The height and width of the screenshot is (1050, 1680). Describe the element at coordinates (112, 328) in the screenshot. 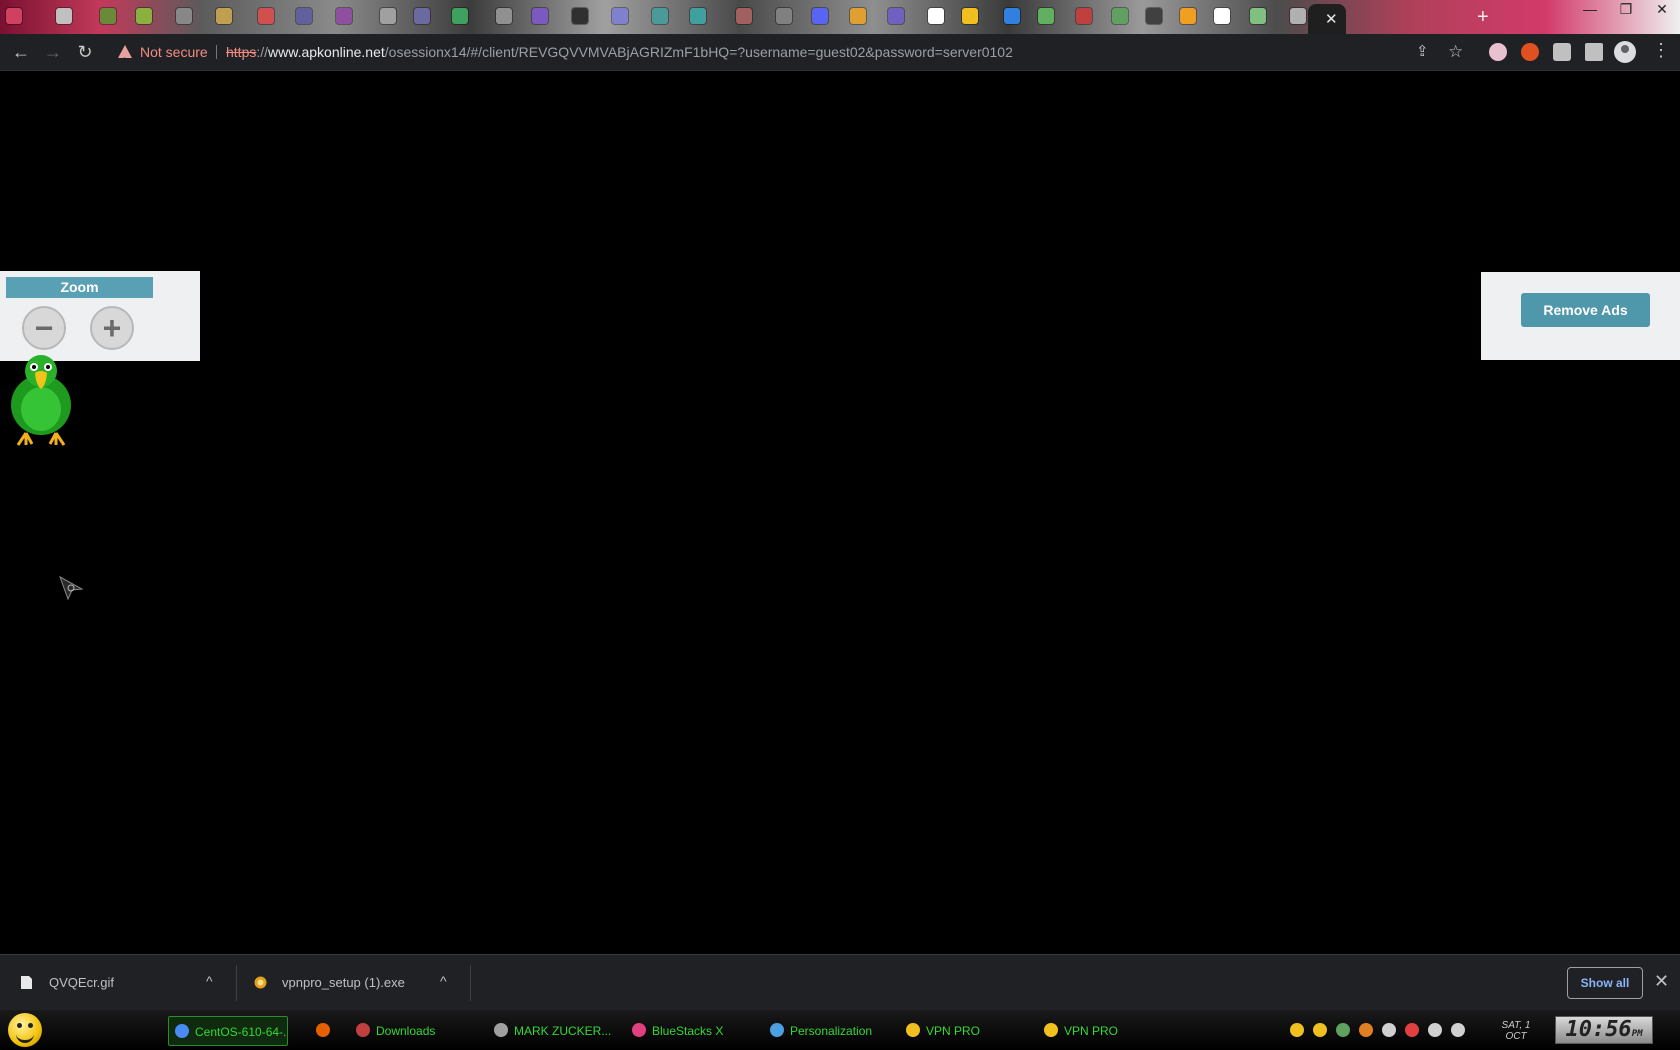

I see `zoom-in-button: +` at that location.